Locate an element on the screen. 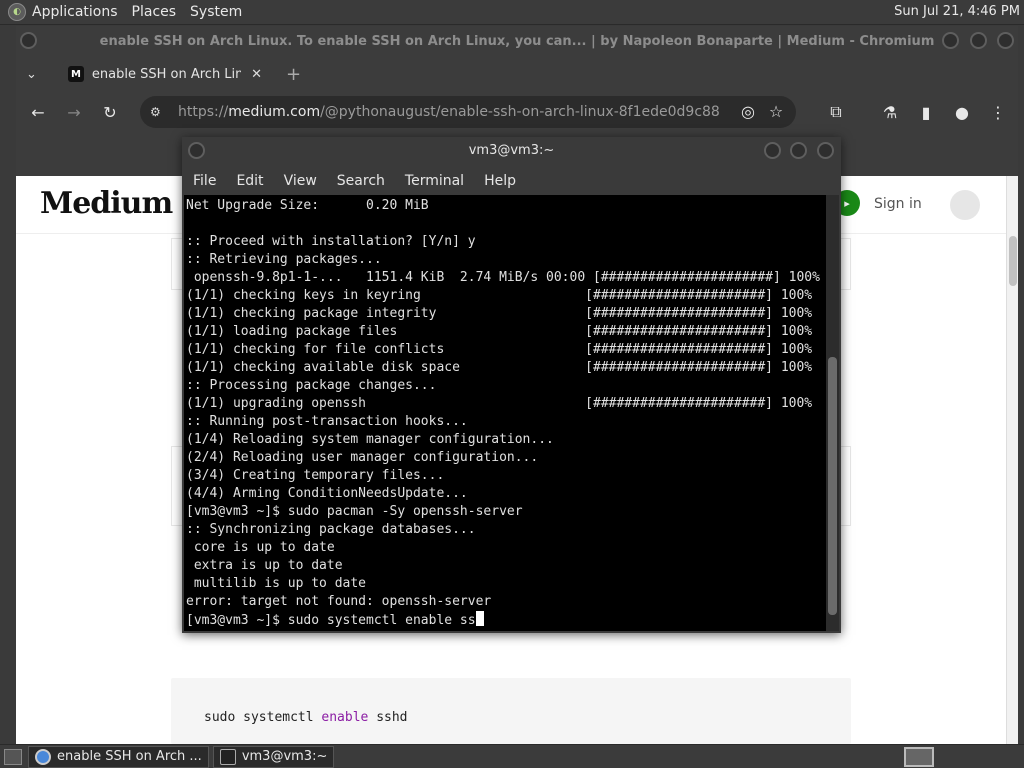 Image resolution: width=1024 pixels, height=768 pixels. distro-logo-icon: ◐ is located at coordinates (17, 12).